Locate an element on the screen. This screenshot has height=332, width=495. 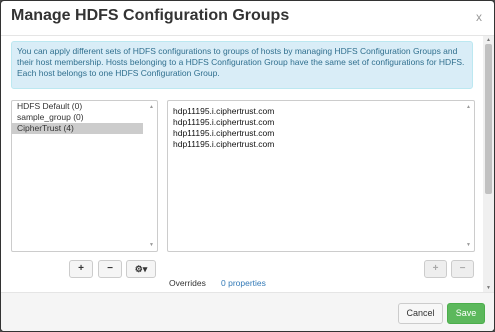
remove-group-button: − is located at coordinates (110, 269).